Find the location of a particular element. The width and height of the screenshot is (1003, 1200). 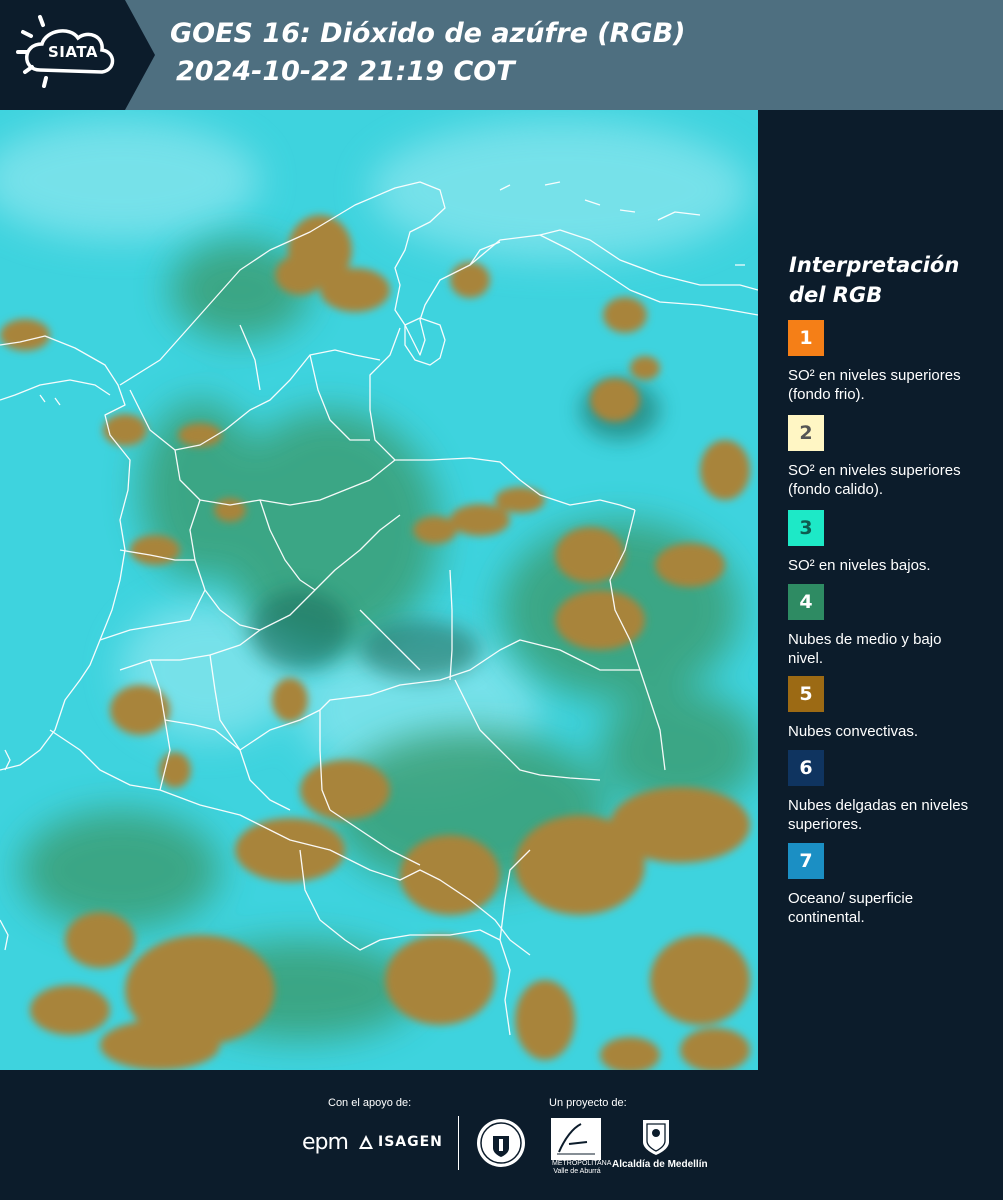

legend-title-line2: del RGB is located at coordinates (836, 295).